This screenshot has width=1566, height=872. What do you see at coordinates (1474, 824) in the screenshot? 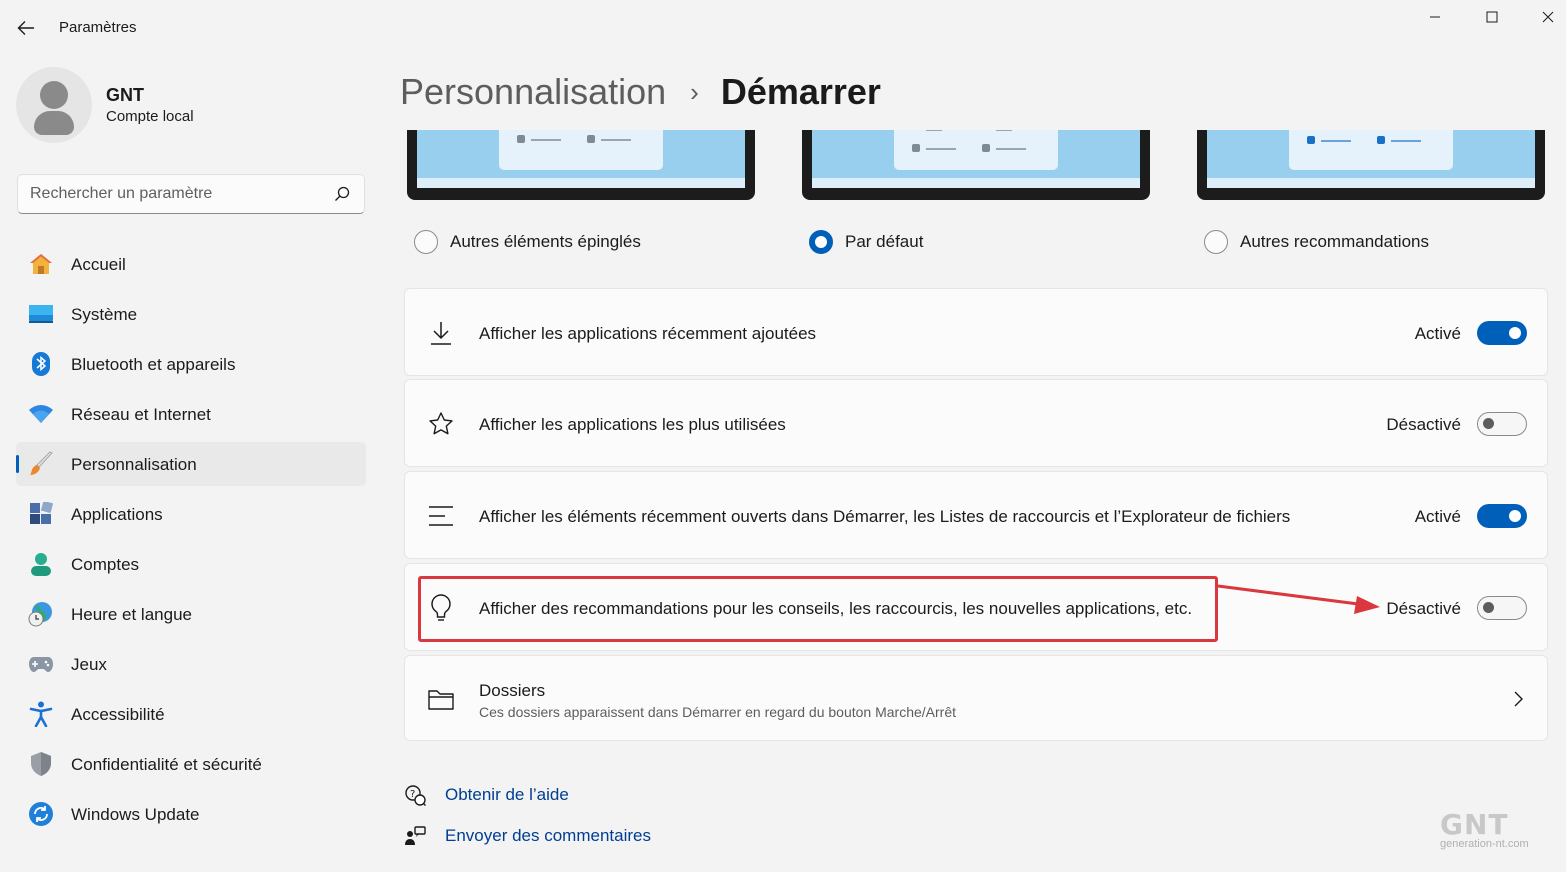
I see `watermark-logo: GNT` at bounding box center [1474, 824].